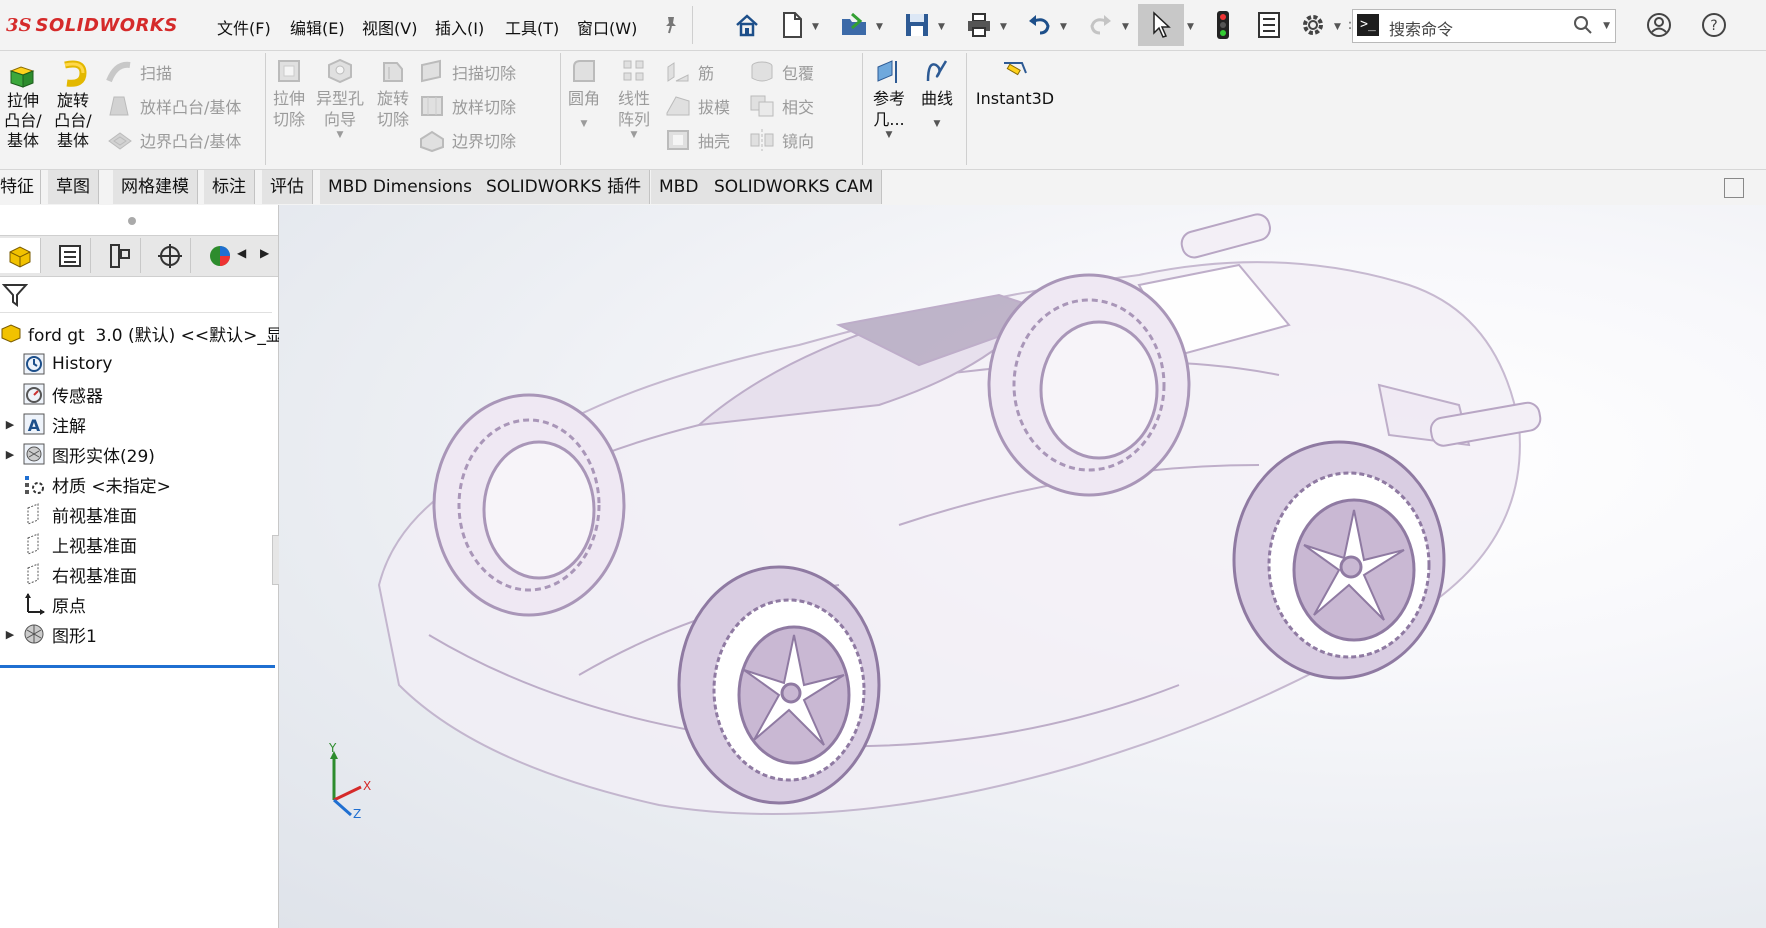 This screenshot has height=928, width=1766. What do you see at coordinates (264, 253) in the screenshot?
I see `tabs-scroll-right-icon: ▶` at bounding box center [264, 253].